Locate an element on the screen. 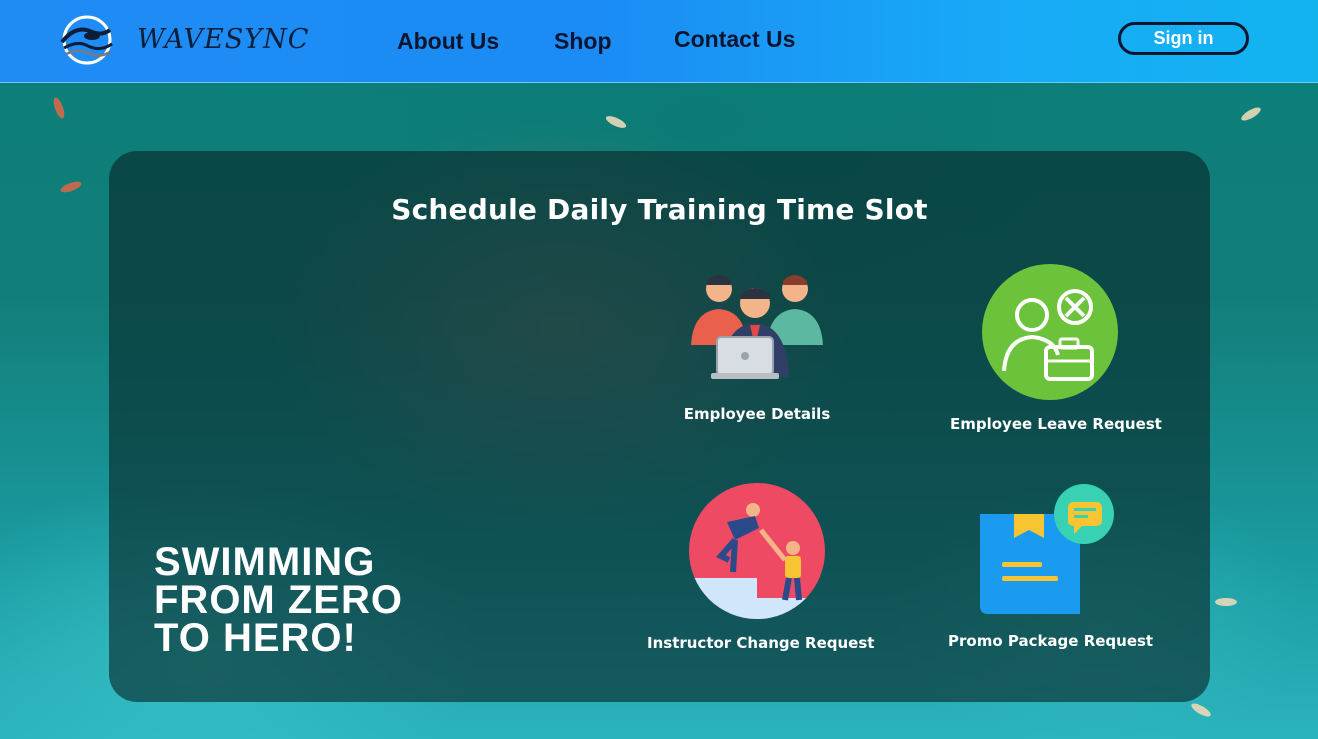 This screenshot has width=1318, height=739. employee-leave-request-card: Employee Leave Request is located at coordinates (1056, 348).